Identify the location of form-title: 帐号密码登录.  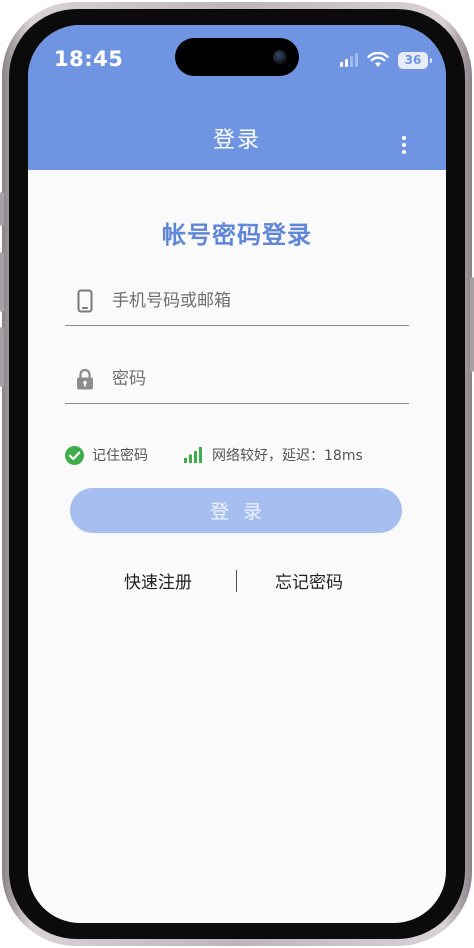
(237, 235).